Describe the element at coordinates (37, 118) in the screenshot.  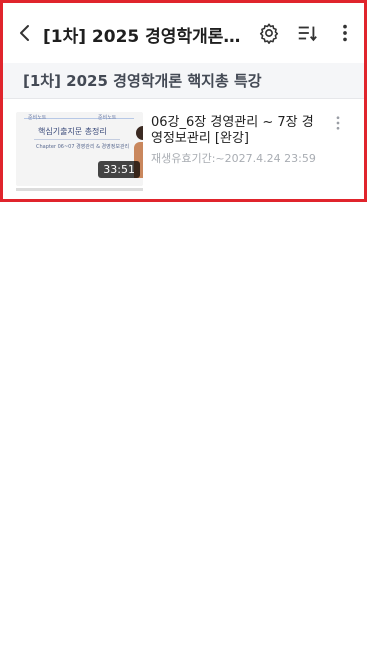
I see `slide-tag-left: 준비노트` at that location.